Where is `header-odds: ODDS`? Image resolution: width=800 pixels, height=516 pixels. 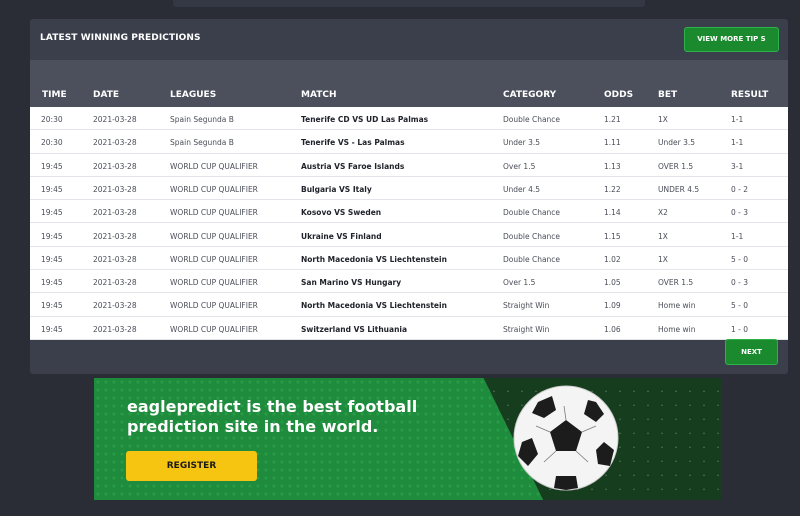 header-odds: ODDS is located at coordinates (619, 95).